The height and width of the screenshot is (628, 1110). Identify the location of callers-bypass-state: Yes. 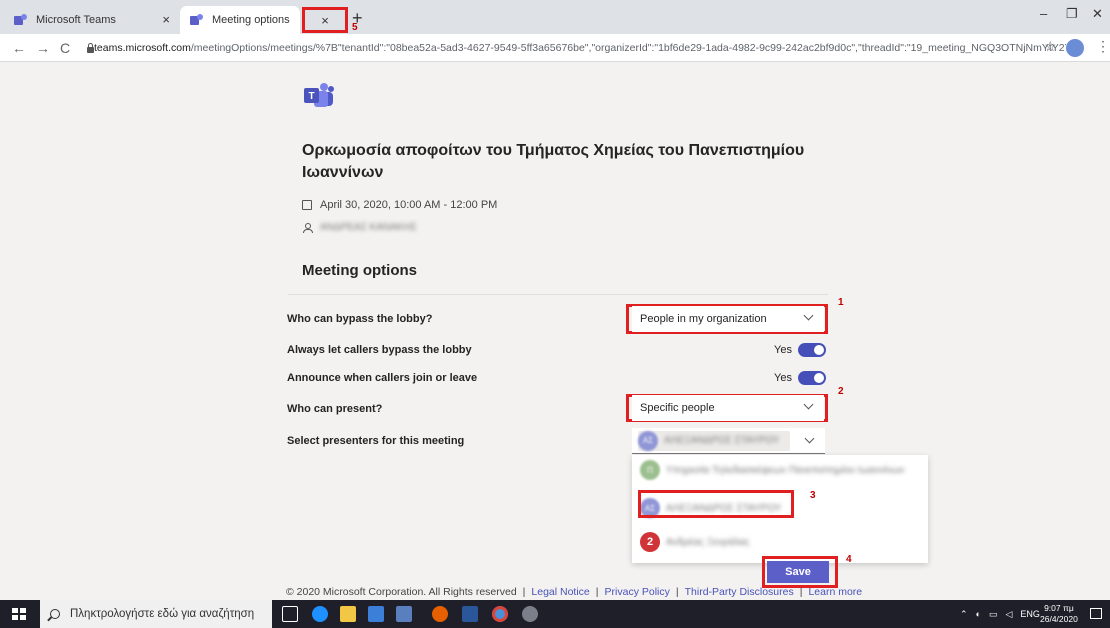
(783, 350).